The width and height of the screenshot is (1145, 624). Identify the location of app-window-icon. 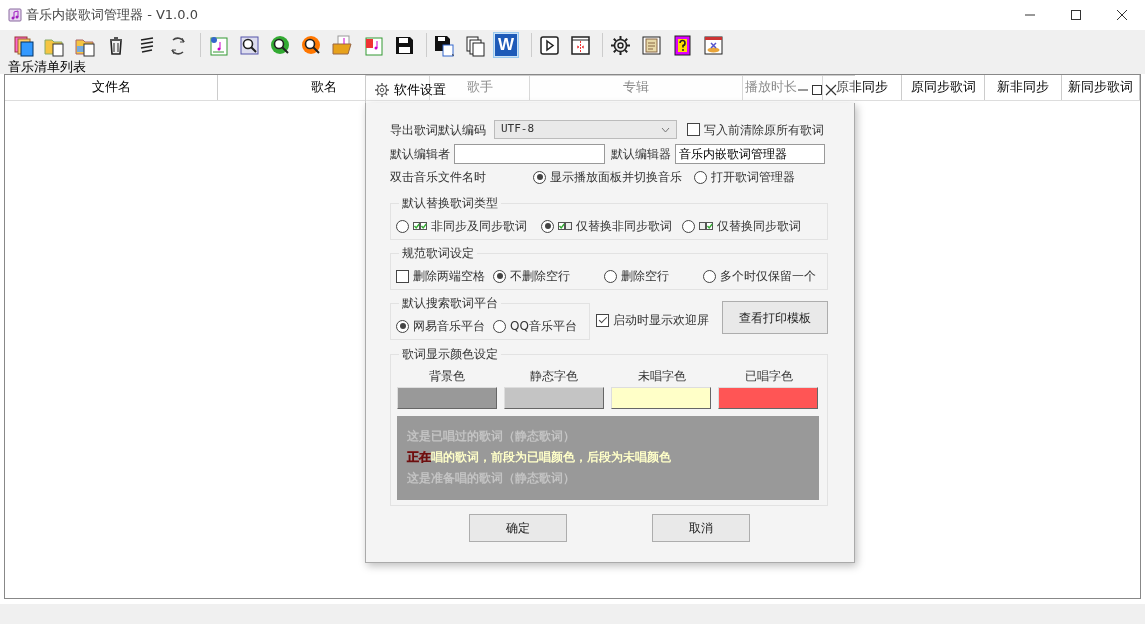
(713, 45).